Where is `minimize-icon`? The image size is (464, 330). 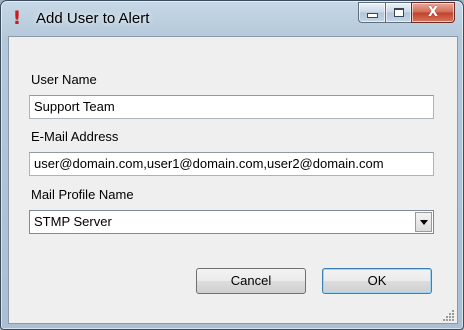 minimize-icon is located at coordinates (372, 15).